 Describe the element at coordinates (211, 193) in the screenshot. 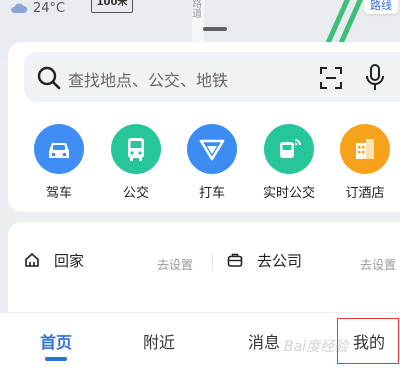

I see `quick-action-label: 打车` at that location.